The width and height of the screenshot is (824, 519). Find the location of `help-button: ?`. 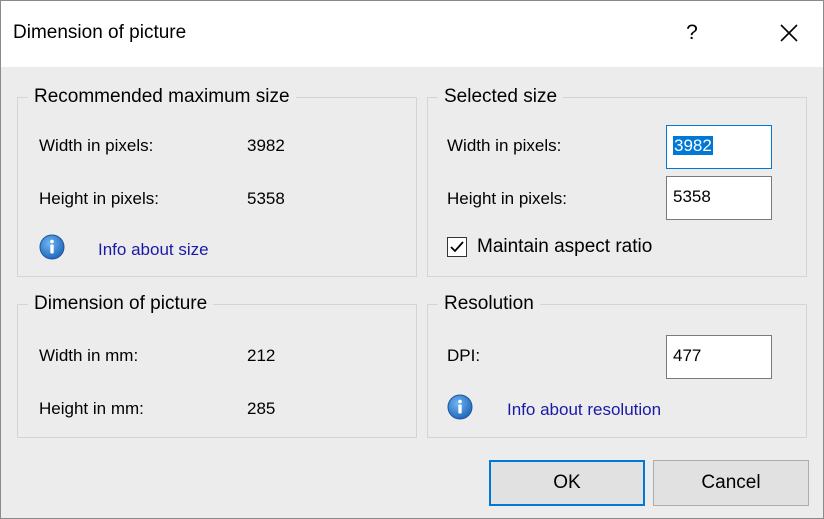

help-button: ? is located at coordinates (692, 33).